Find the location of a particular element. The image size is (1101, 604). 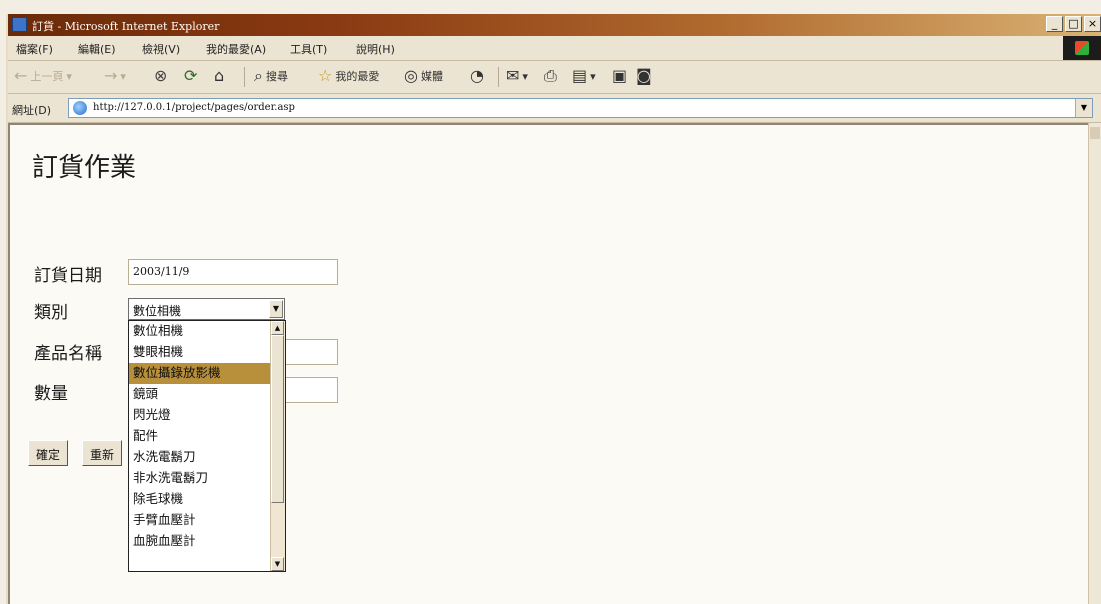

category-option: 手臂血壓計 is located at coordinates (207, 520).